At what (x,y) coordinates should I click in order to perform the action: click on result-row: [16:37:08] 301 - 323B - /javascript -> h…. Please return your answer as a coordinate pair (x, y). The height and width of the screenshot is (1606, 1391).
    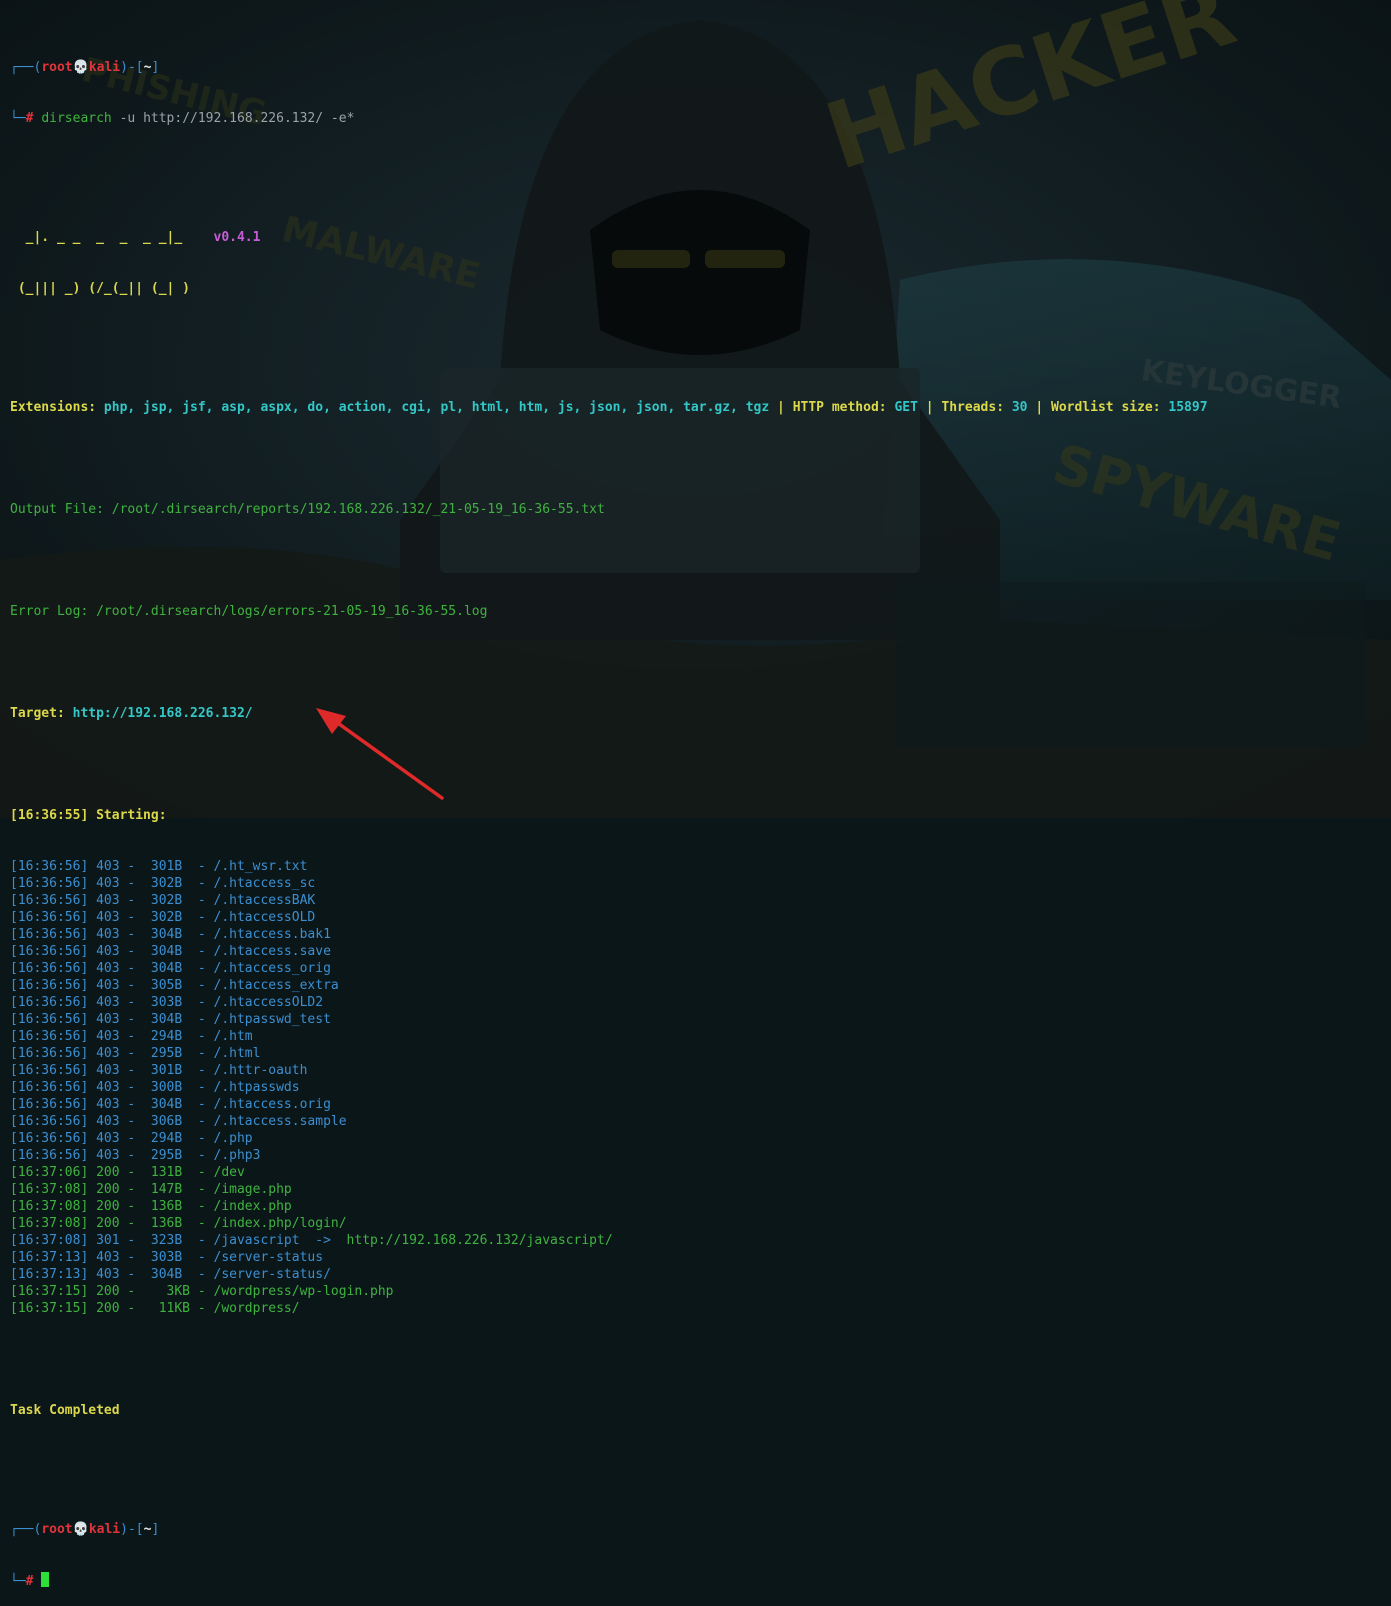
    Looking at the image, I should click on (609, 1240).